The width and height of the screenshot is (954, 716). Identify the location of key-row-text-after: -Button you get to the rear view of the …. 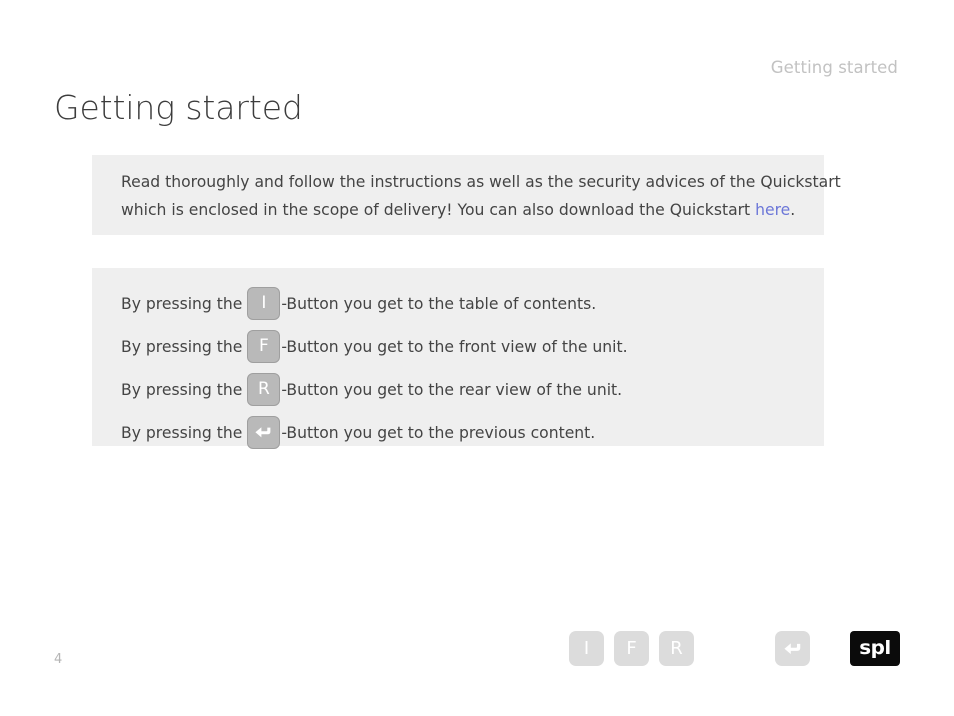
(452, 389).